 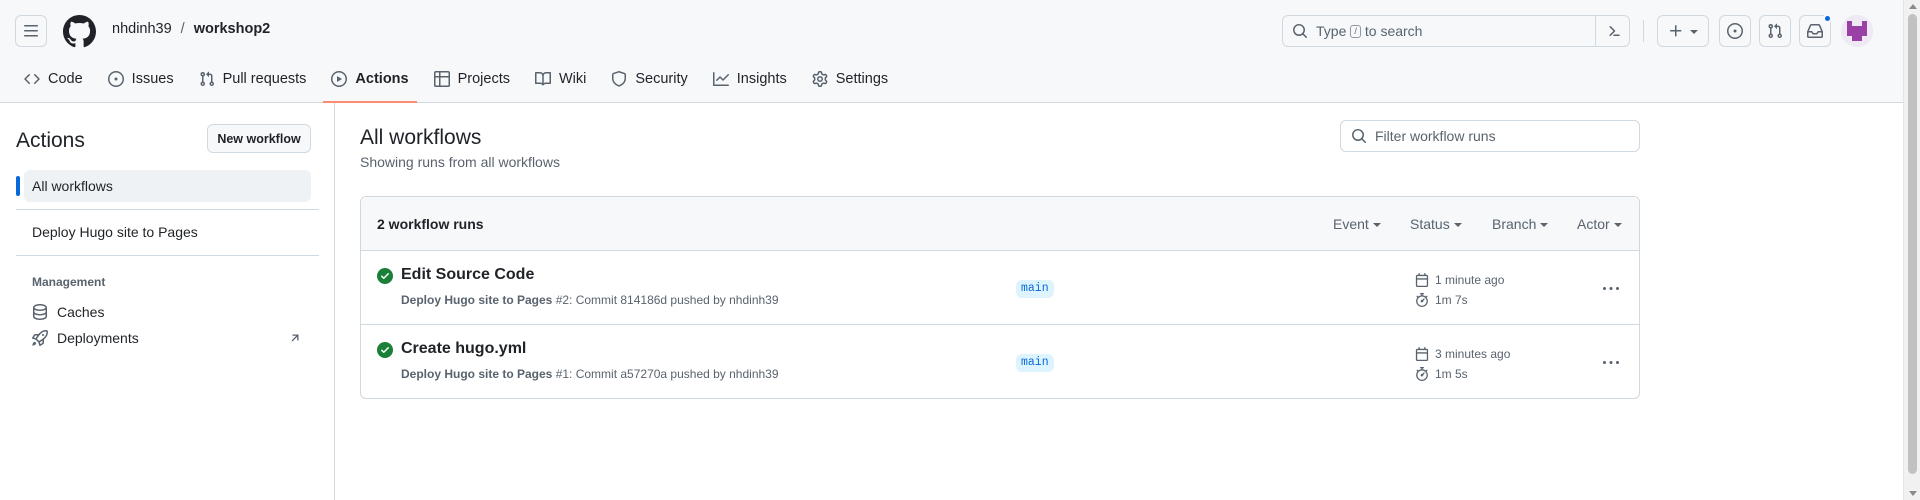 I want to click on sidebar-item-all-workflows: All workflows, so click(x=163, y=186).